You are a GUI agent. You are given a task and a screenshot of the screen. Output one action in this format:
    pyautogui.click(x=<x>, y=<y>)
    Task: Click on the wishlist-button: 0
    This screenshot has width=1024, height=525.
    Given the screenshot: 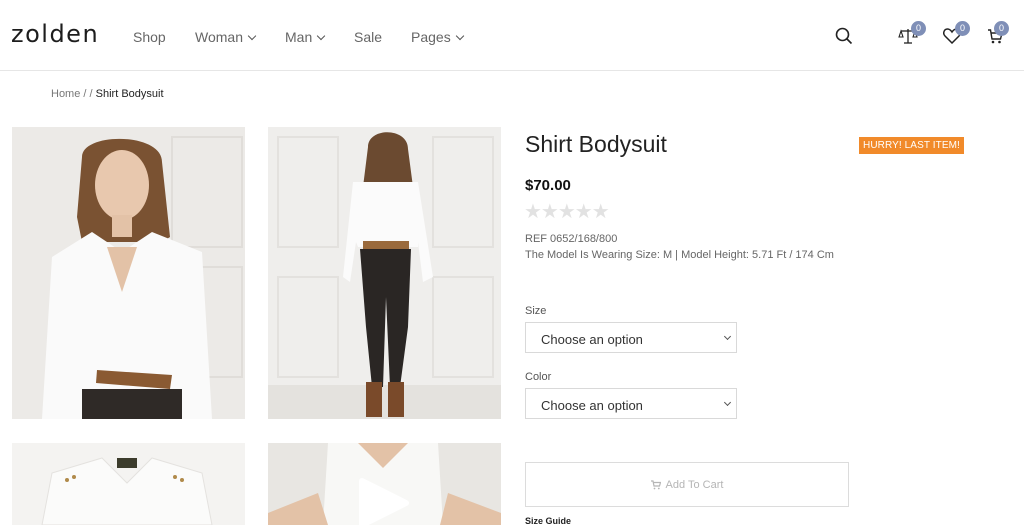 What is the action you would take?
    pyautogui.click(x=956, y=35)
    